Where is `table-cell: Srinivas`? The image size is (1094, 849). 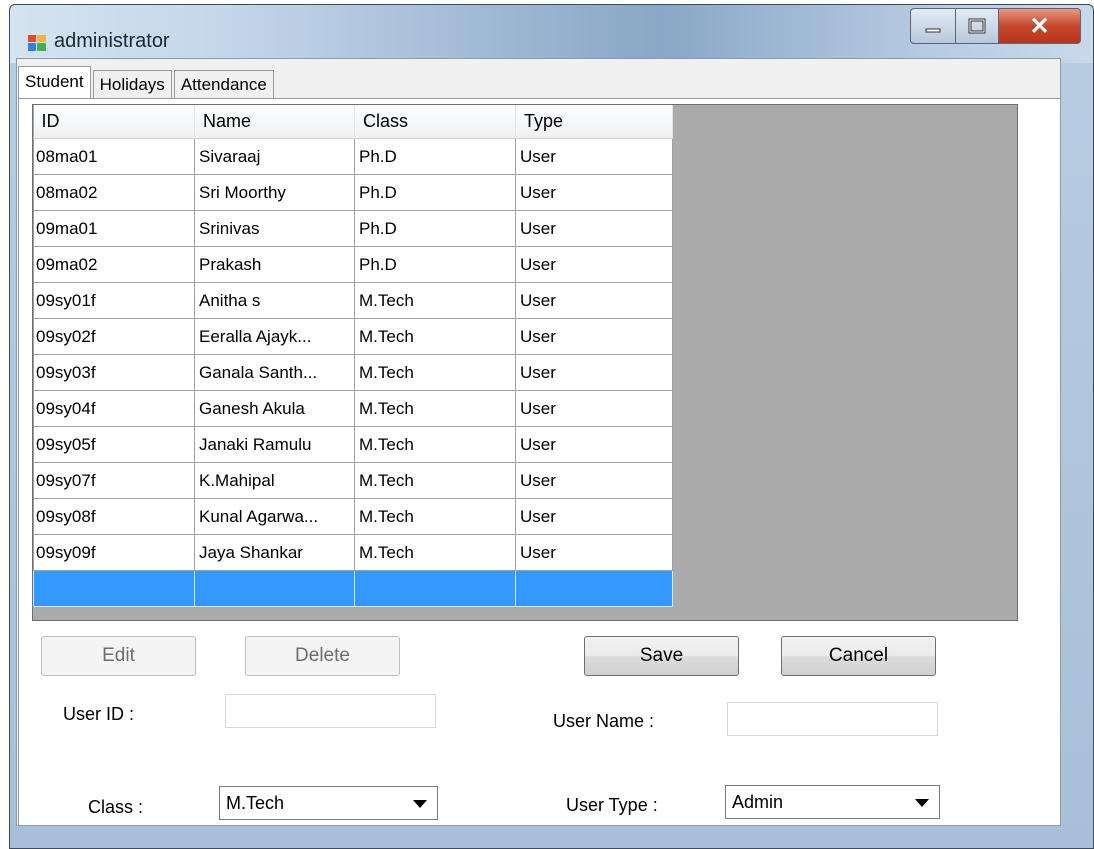 table-cell: Srinivas is located at coordinates (274, 228).